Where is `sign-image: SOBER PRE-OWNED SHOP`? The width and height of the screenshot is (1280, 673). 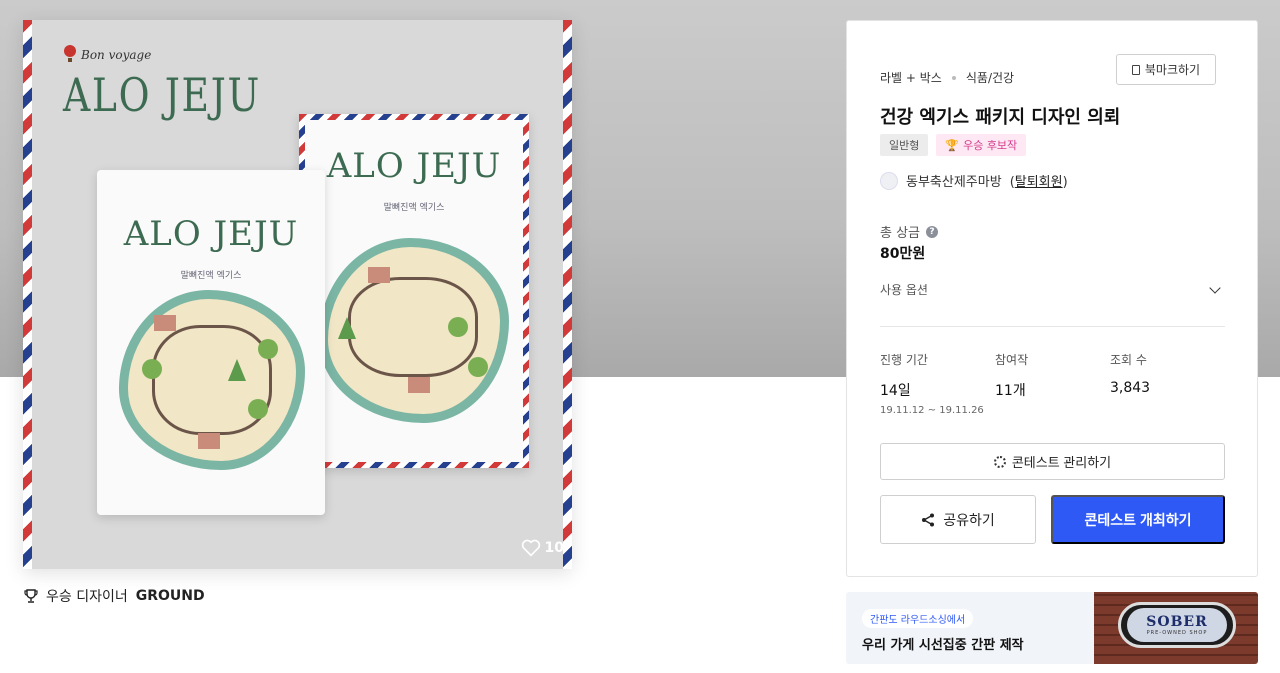
sign-image: SOBER PRE-OWNED SHOP is located at coordinates (1177, 625).